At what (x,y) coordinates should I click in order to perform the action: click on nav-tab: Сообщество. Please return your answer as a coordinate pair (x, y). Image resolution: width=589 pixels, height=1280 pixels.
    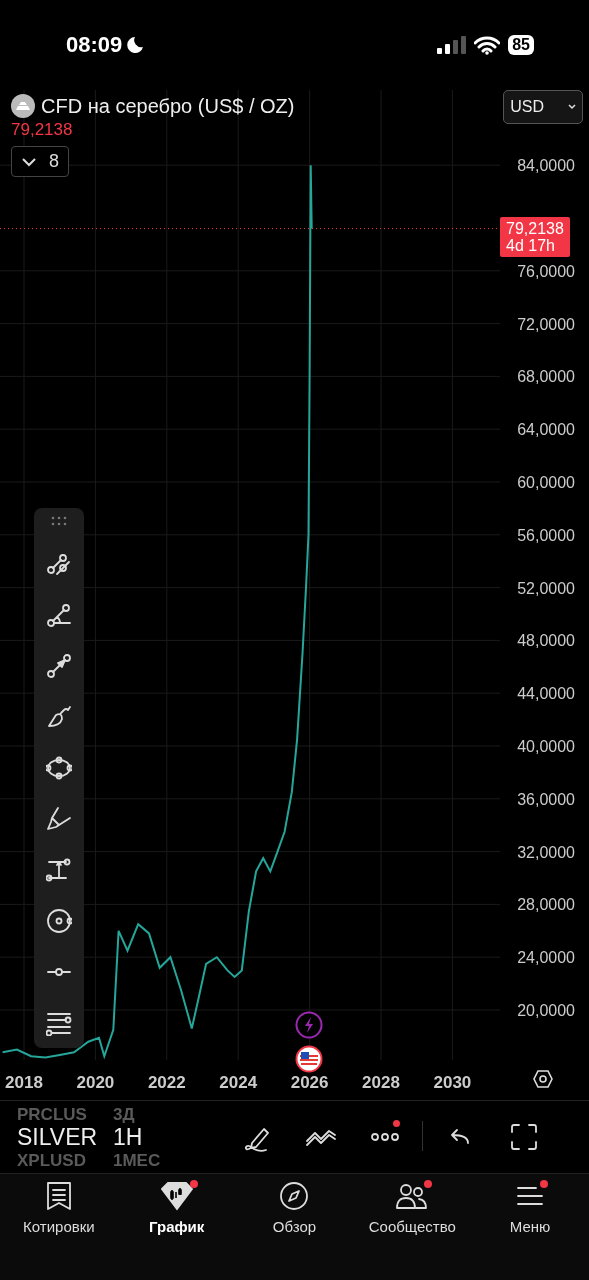
    Looking at the image, I should click on (412, 1227).